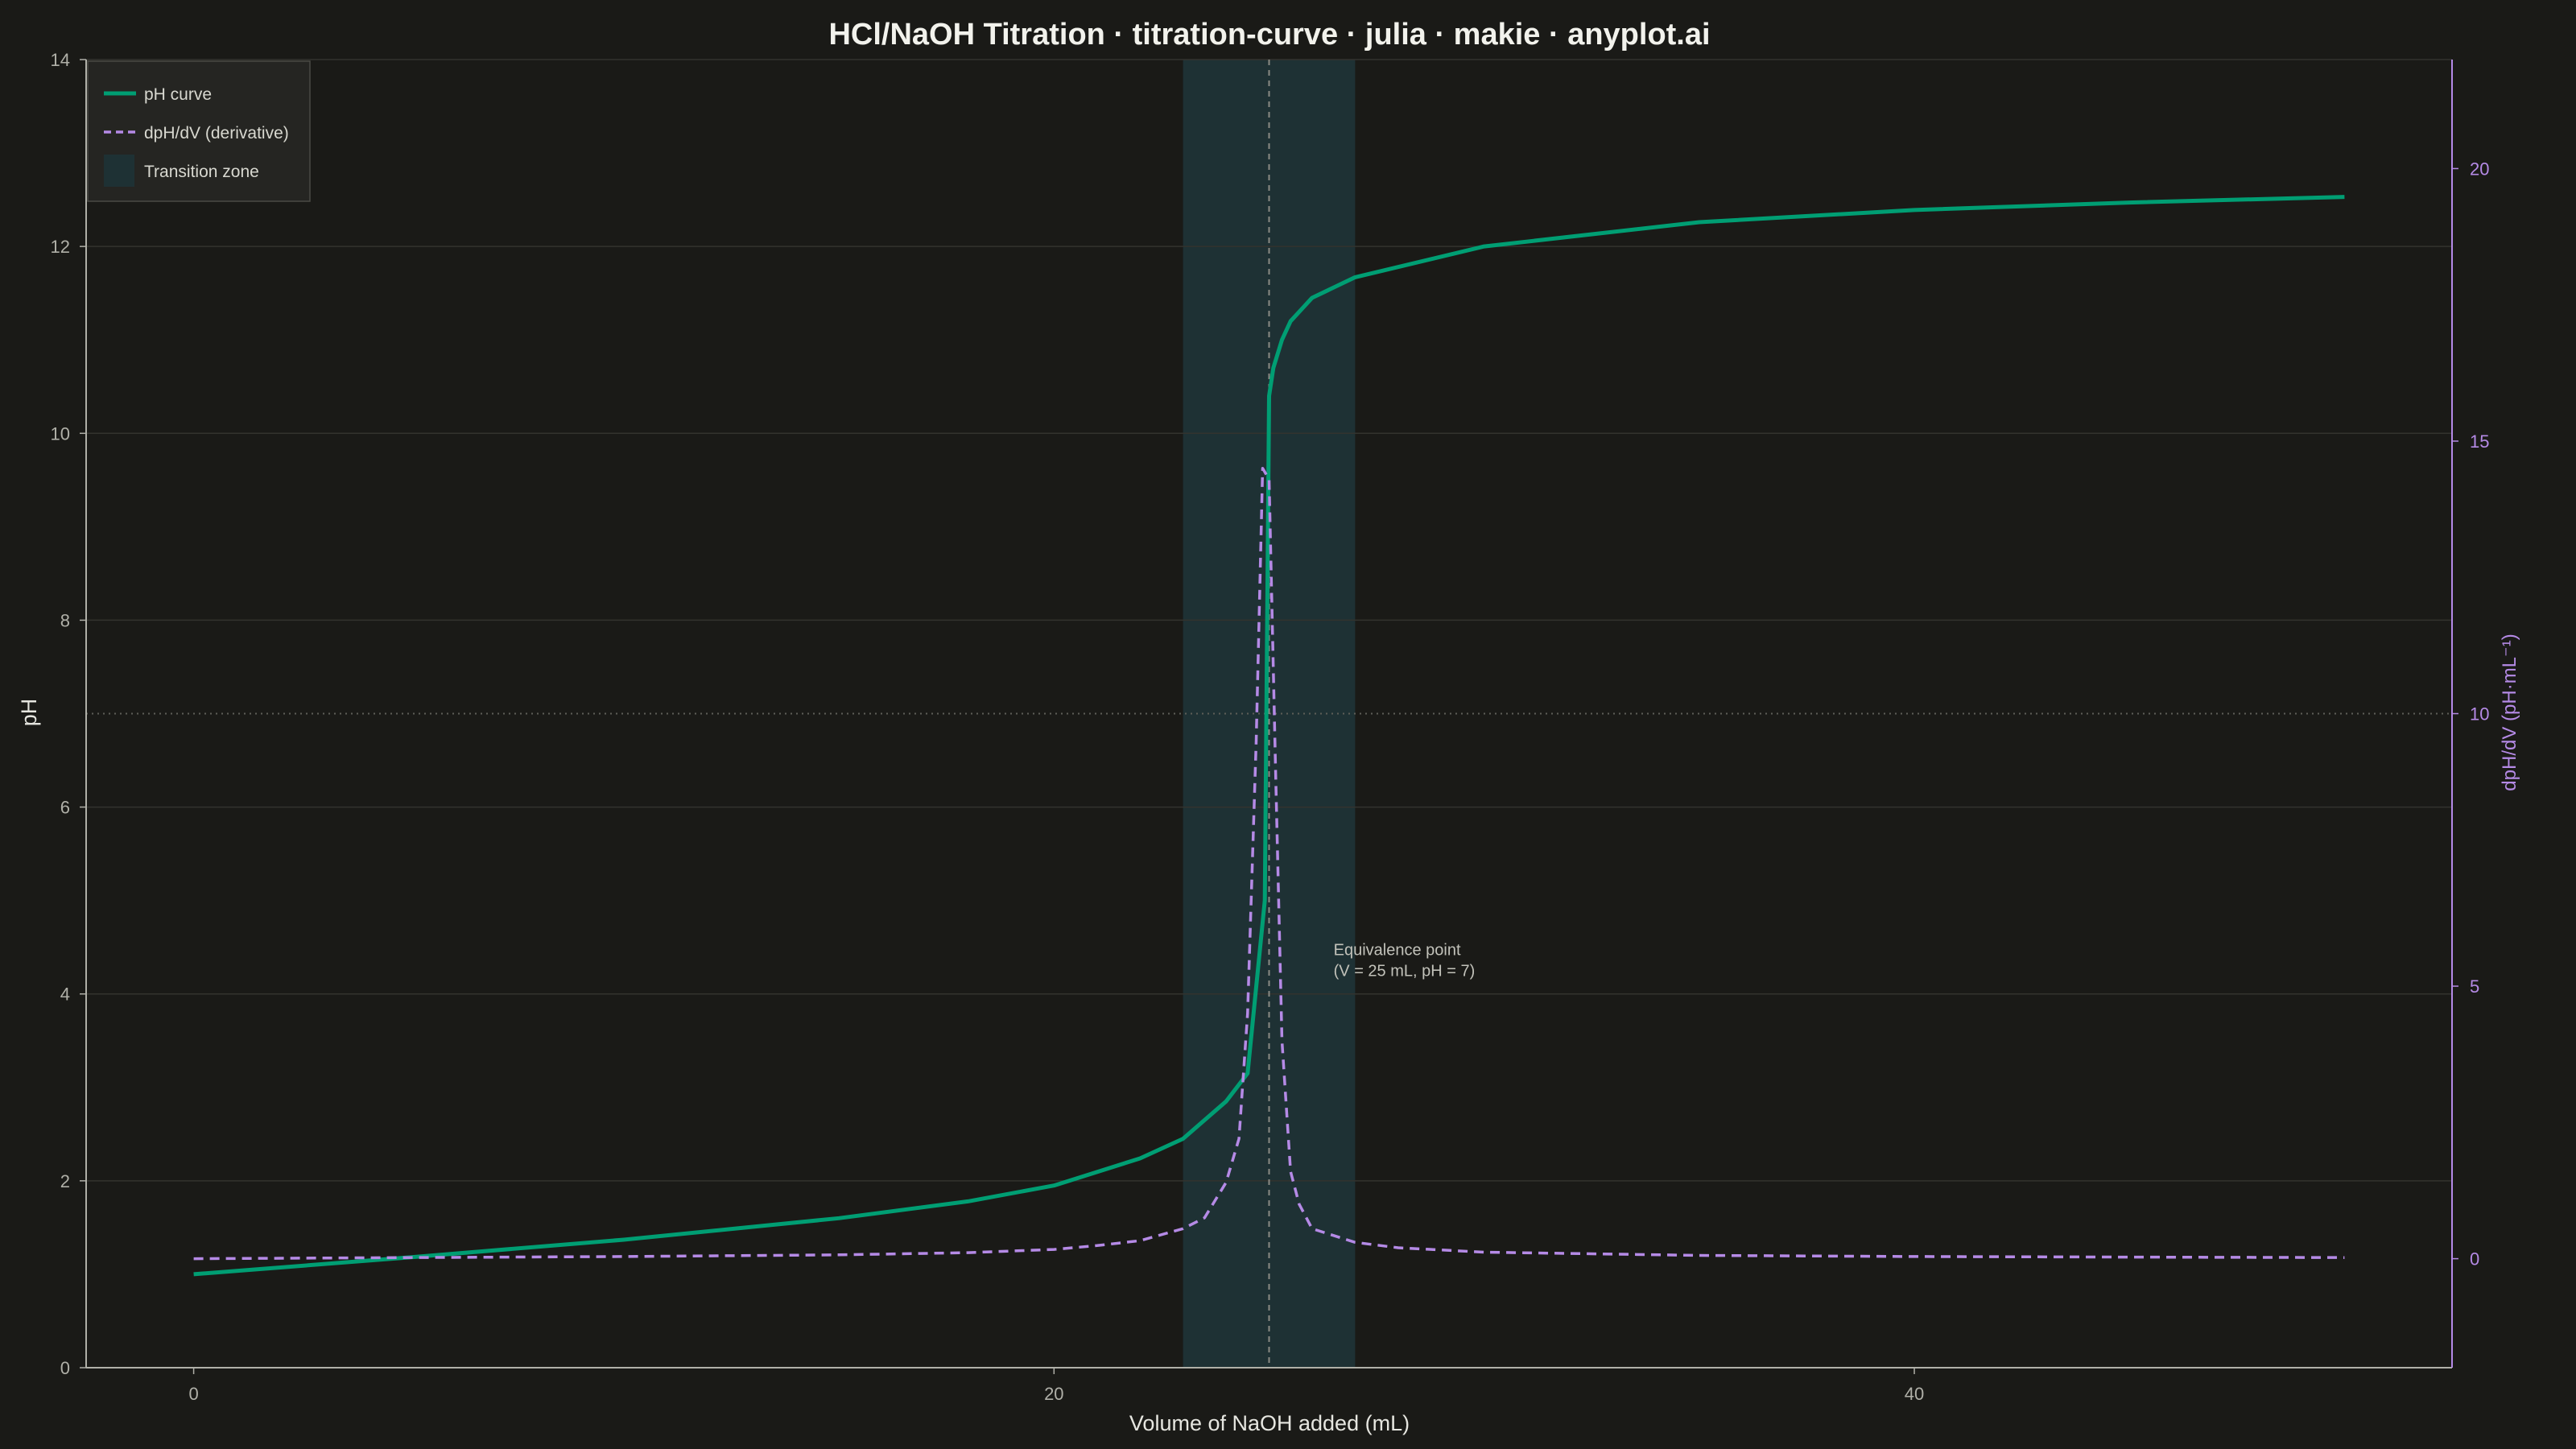 The height and width of the screenshot is (1449, 2576). What do you see at coordinates (1269, 1423) in the screenshot?
I see `x-axis-label: Volume of NaOH added (mL)` at bounding box center [1269, 1423].